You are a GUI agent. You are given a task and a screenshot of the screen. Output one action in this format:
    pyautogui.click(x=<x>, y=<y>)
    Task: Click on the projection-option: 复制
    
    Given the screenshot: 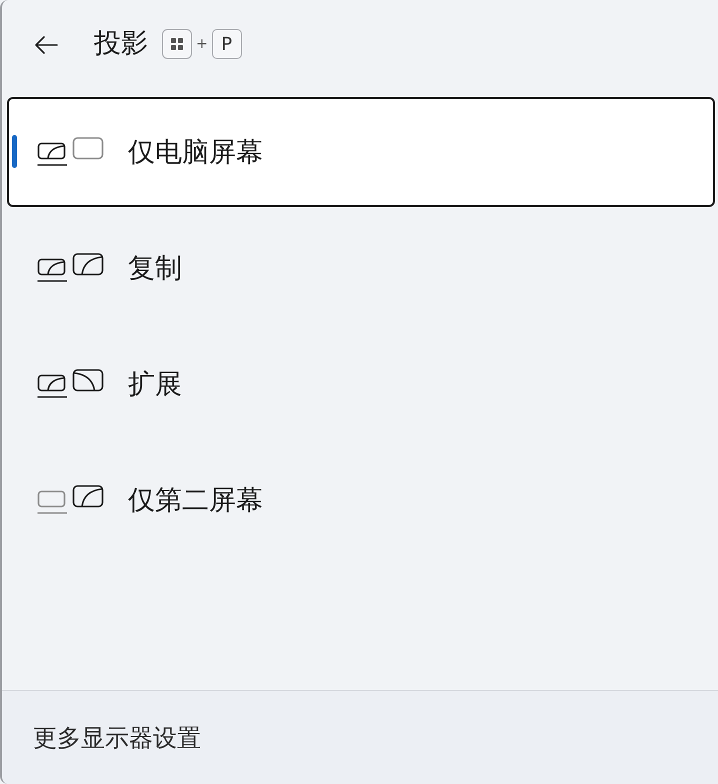 What is the action you would take?
    pyautogui.click(x=361, y=268)
    